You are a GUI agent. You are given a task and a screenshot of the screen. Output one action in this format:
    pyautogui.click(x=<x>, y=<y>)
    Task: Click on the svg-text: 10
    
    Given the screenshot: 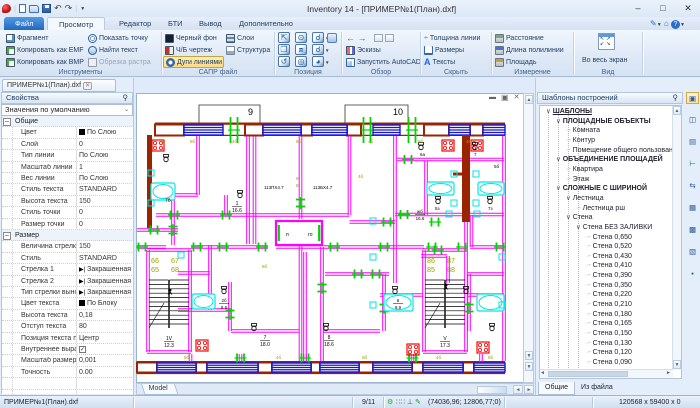 What is the action you would take?
    pyautogui.click(x=398, y=112)
    